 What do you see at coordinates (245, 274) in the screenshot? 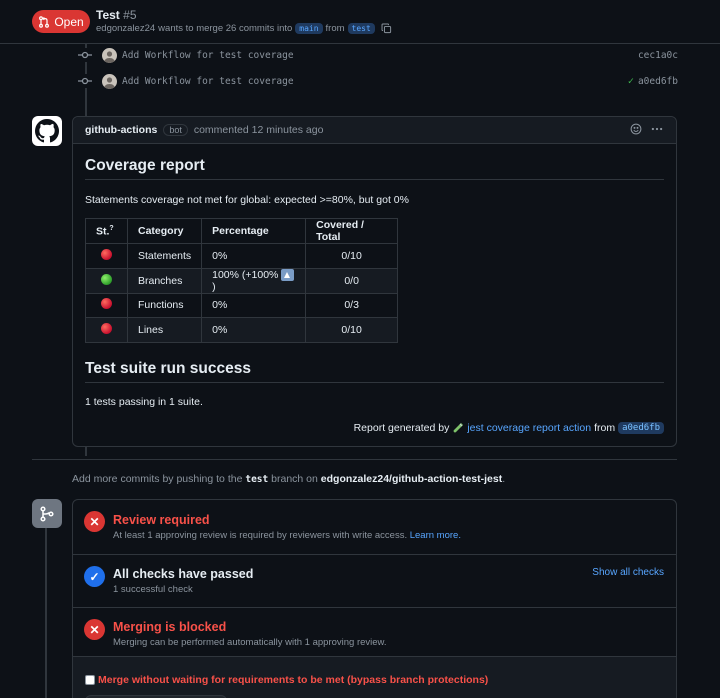
I see `percentage-value: 100% (+100%` at bounding box center [245, 274].